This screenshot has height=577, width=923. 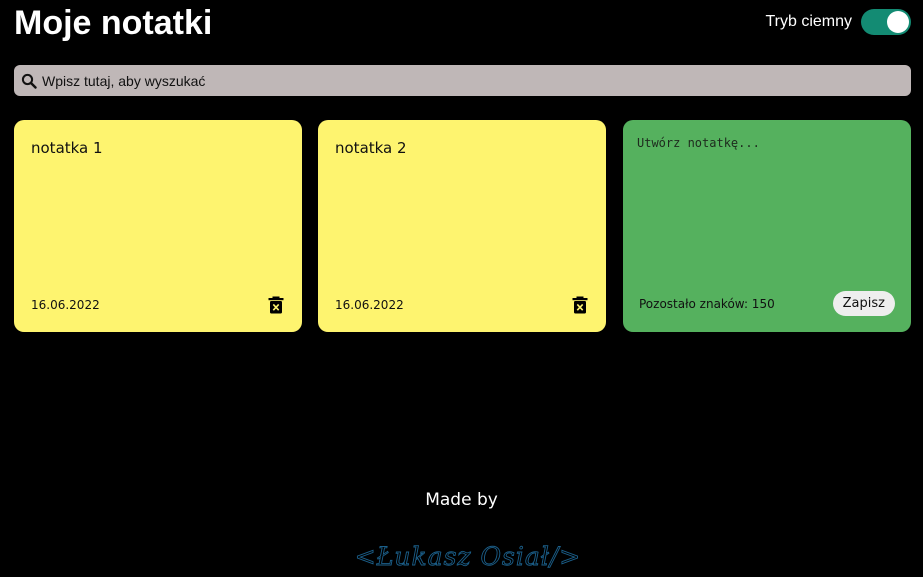 I want to click on note-card: notatka 1 16.06.2022, so click(x=158, y=226).